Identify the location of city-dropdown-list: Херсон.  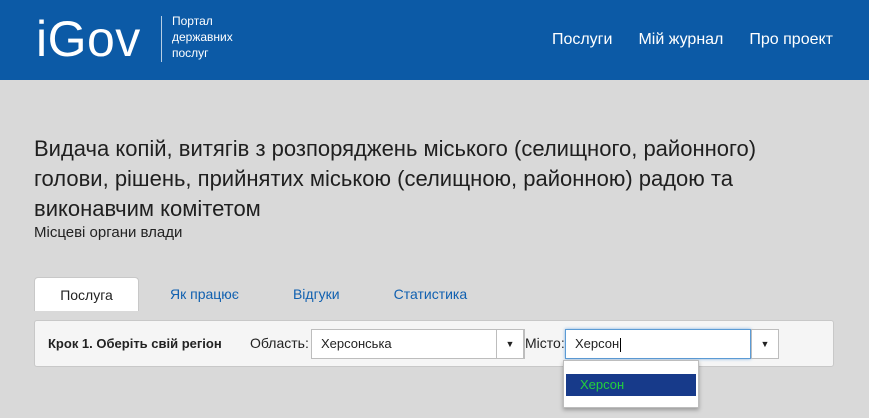
(631, 384).